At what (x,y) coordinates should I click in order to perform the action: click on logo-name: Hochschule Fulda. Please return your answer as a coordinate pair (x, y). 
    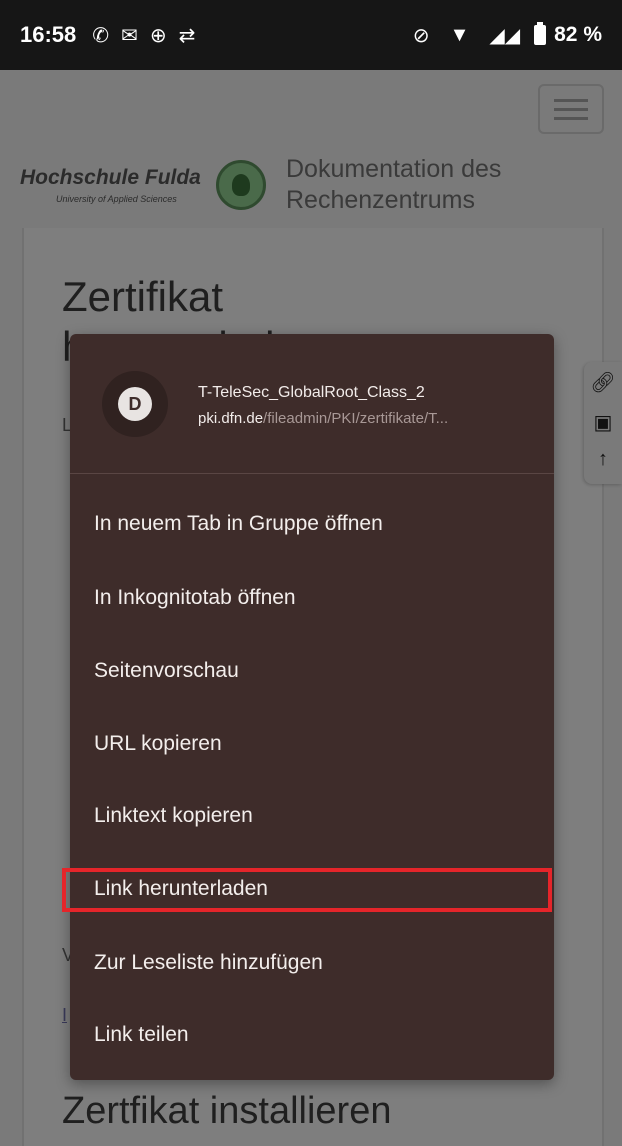
    Looking at the image, I should click on (110, 177).